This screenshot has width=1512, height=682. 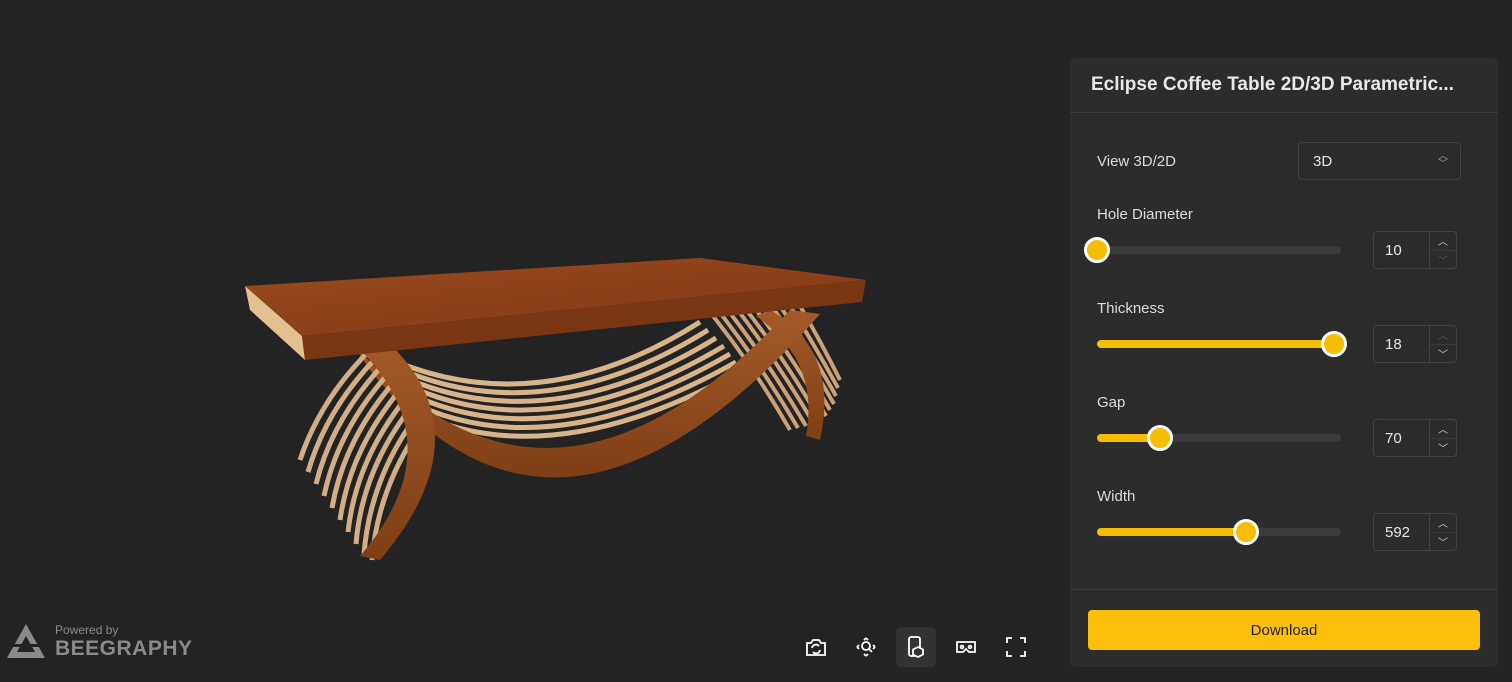 I want to click on zoom-extents-icon, so click(x=866, y=647).